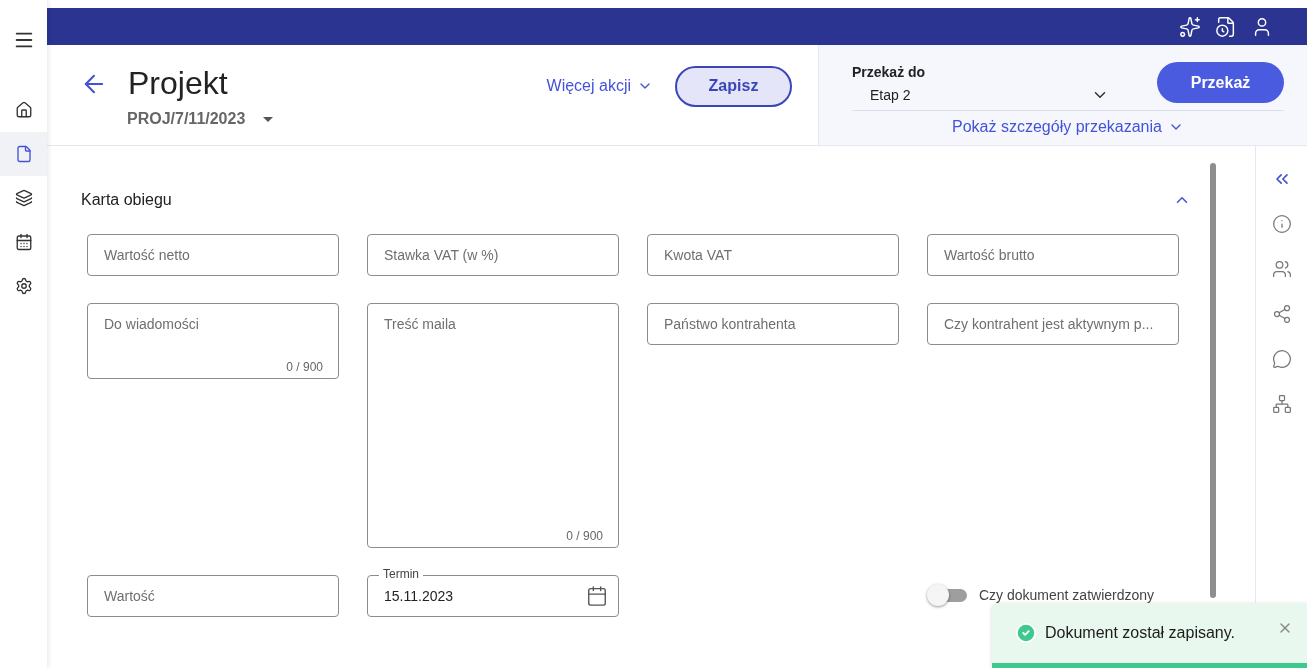  Describe the element at coordinates (1281, 359) in the screenshot. I see `comment-icon` at that location.